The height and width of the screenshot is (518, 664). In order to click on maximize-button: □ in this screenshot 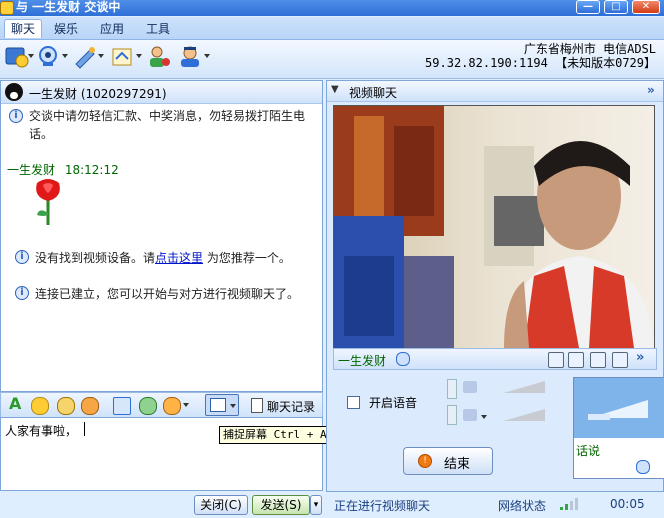, I will do `click(616, 7)`.